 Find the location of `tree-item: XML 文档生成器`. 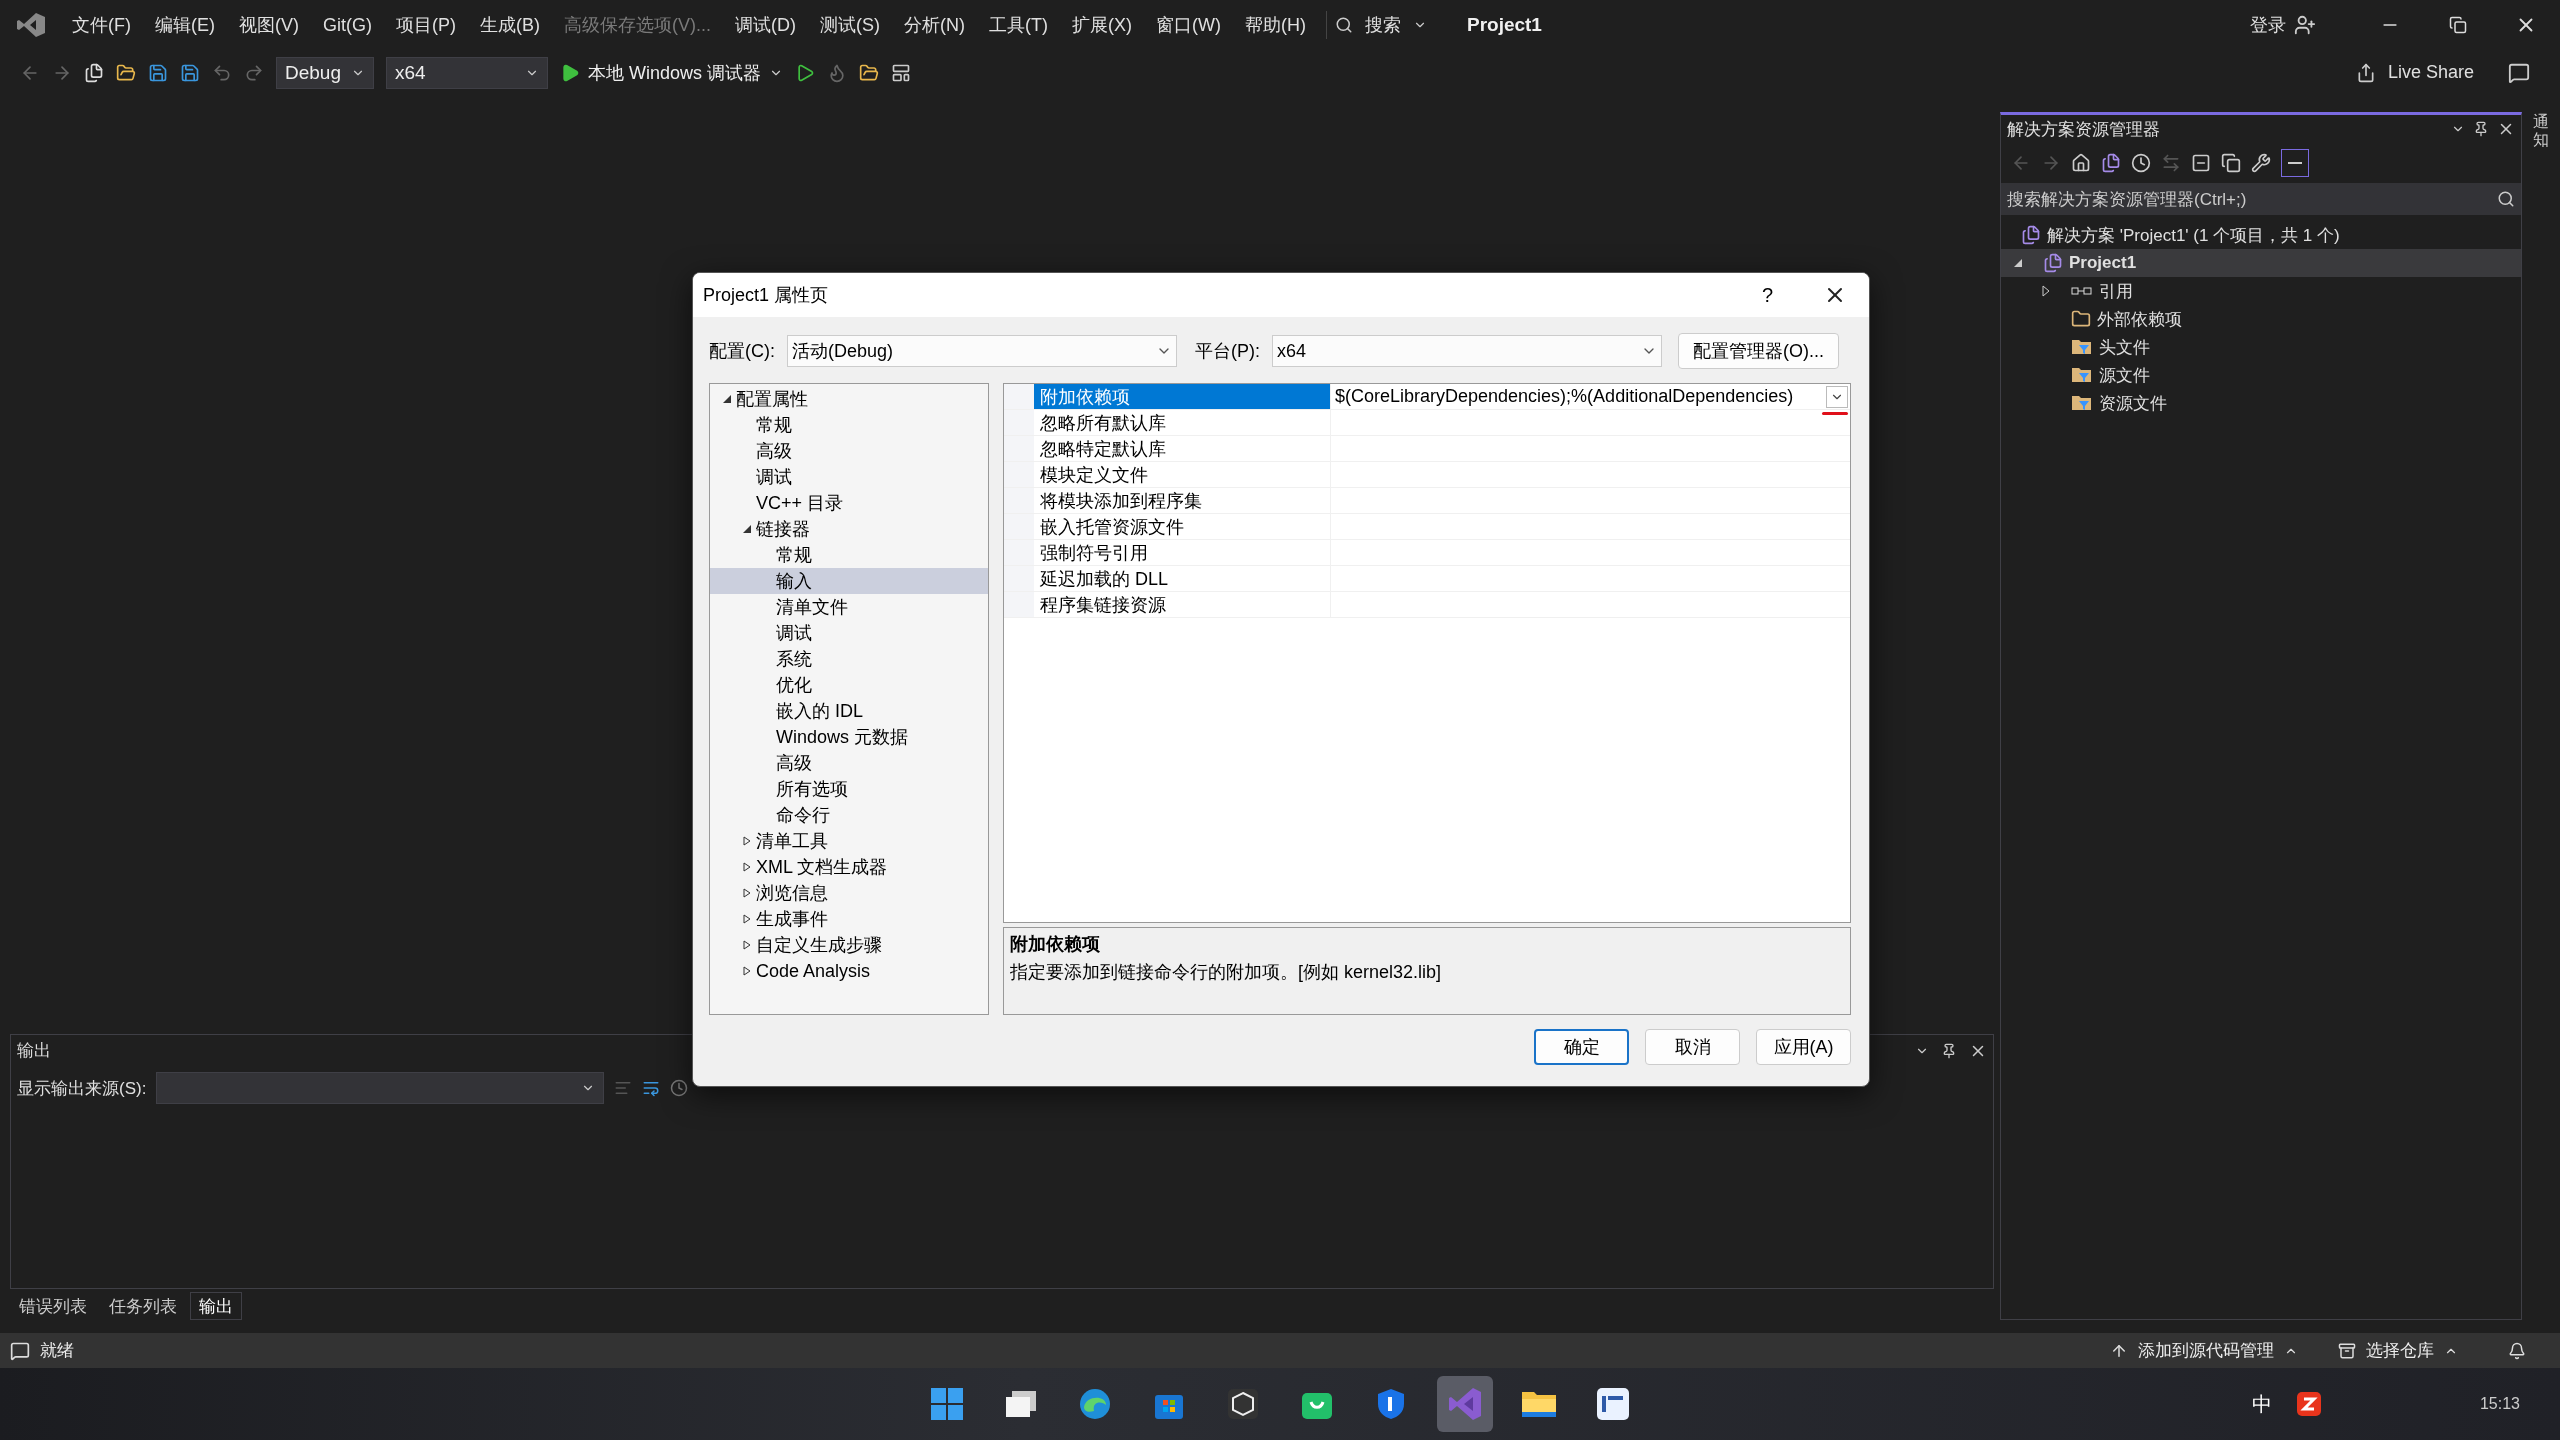

tree-item: XML 文档生成器 is located at coordinates (849, 867).